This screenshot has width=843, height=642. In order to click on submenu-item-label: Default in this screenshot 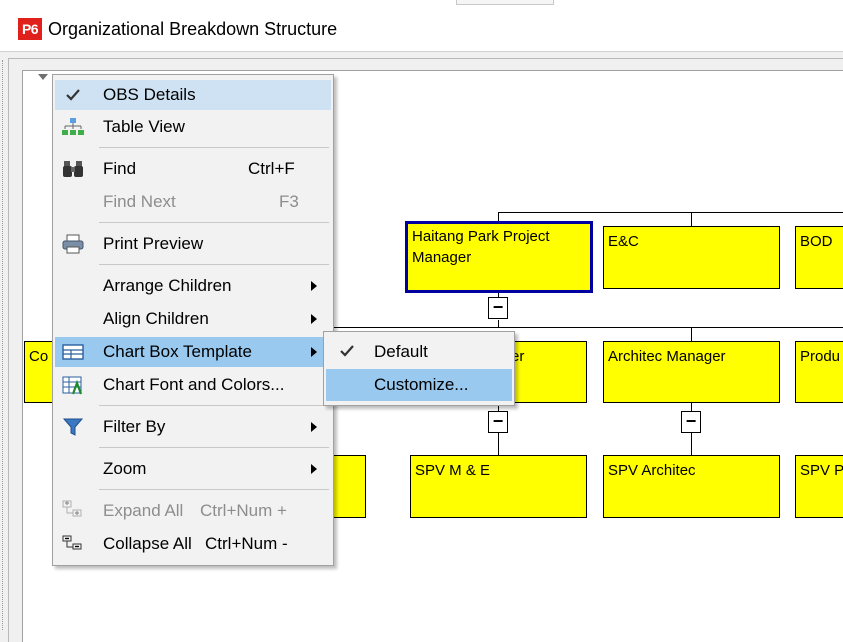, I will do `click(401, 351)`.